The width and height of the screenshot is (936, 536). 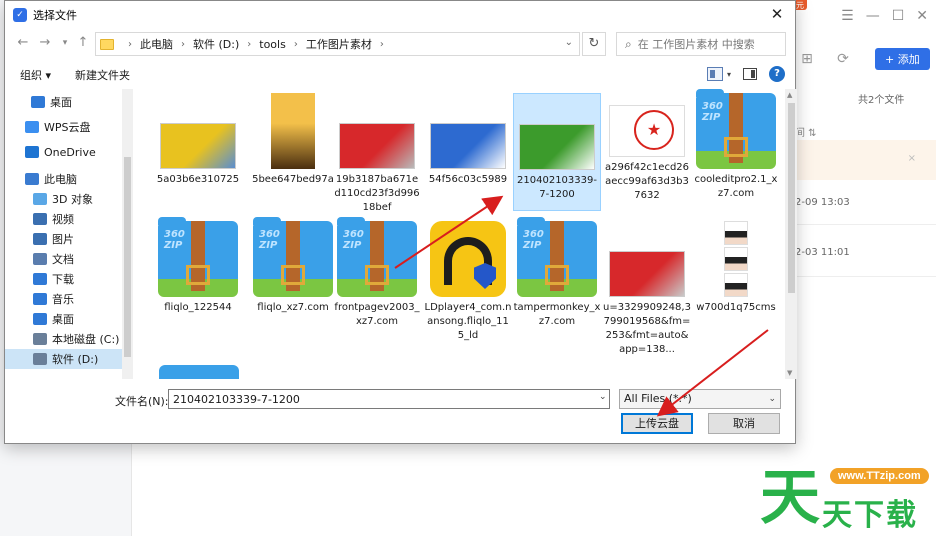 I want to click on filename-input, so click(x=389, y=399).